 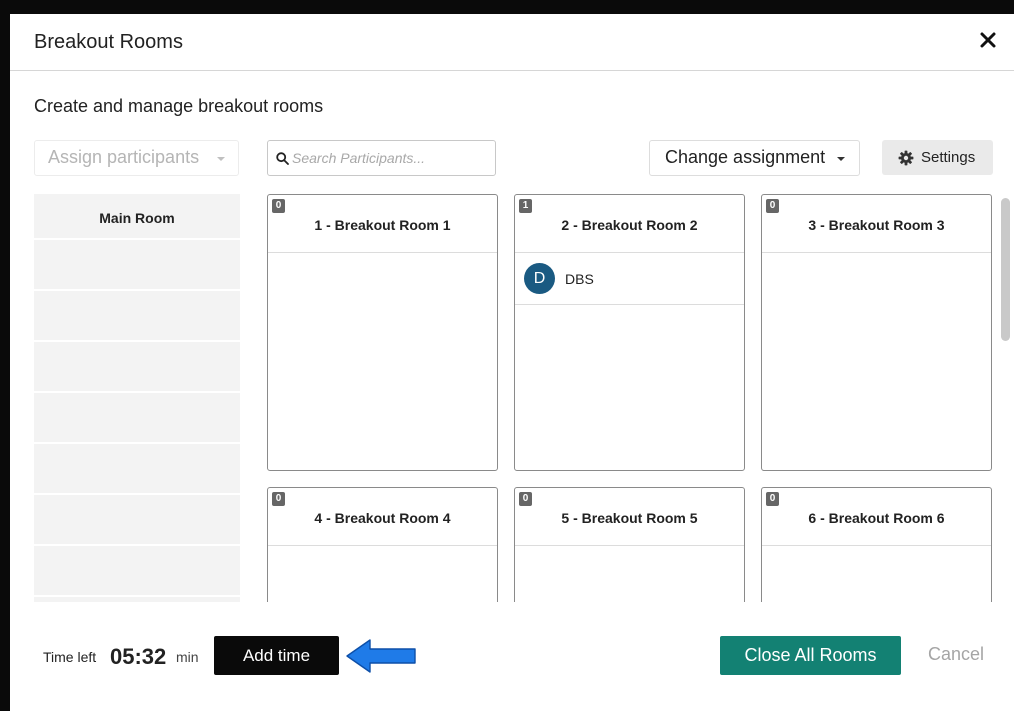 What do you see at coordinates (629, 224) in the screenshot?
I see `room-title: 2 - Breakout Room 2` at bounding box center [629, 224].